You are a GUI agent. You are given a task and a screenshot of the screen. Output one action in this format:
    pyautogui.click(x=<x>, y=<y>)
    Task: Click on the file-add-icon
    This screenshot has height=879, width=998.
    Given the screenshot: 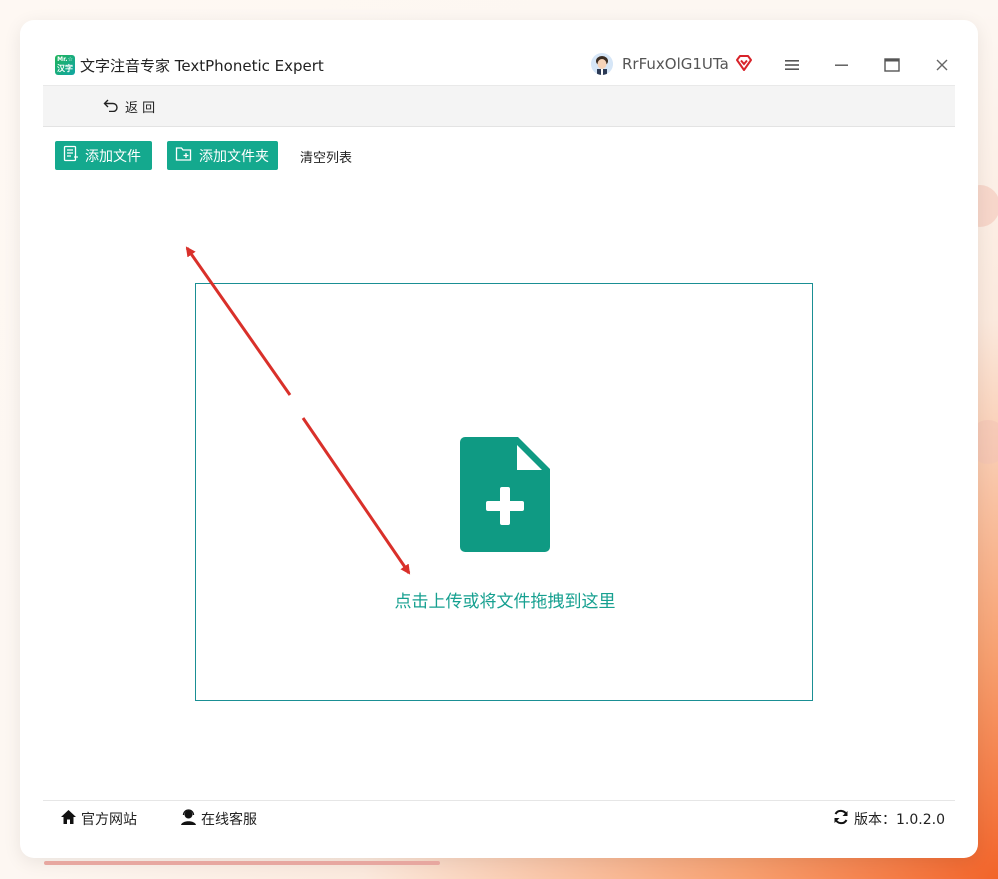 What is the action you would take?
    pyautogui.click(x=505, y=496)
    